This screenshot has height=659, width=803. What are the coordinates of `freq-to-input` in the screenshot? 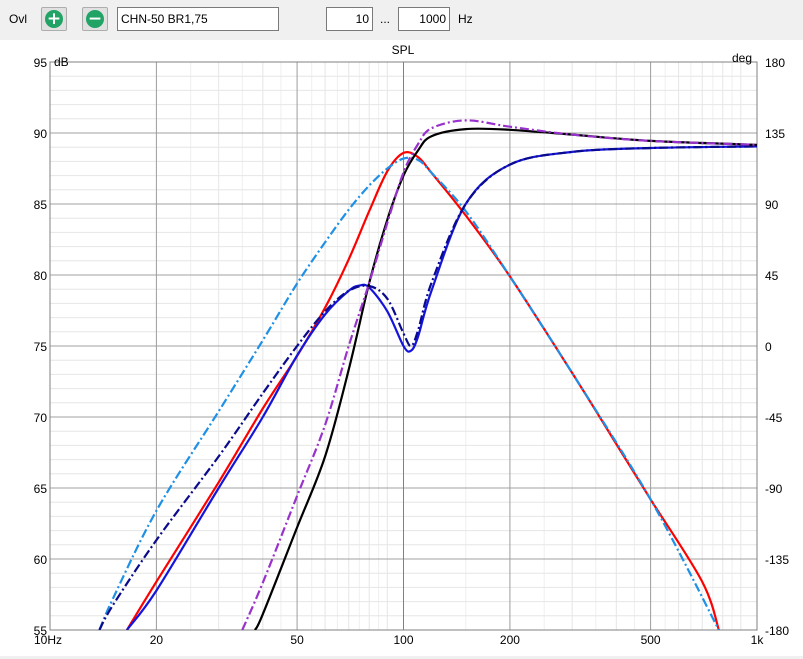 It's located at (424, 19).